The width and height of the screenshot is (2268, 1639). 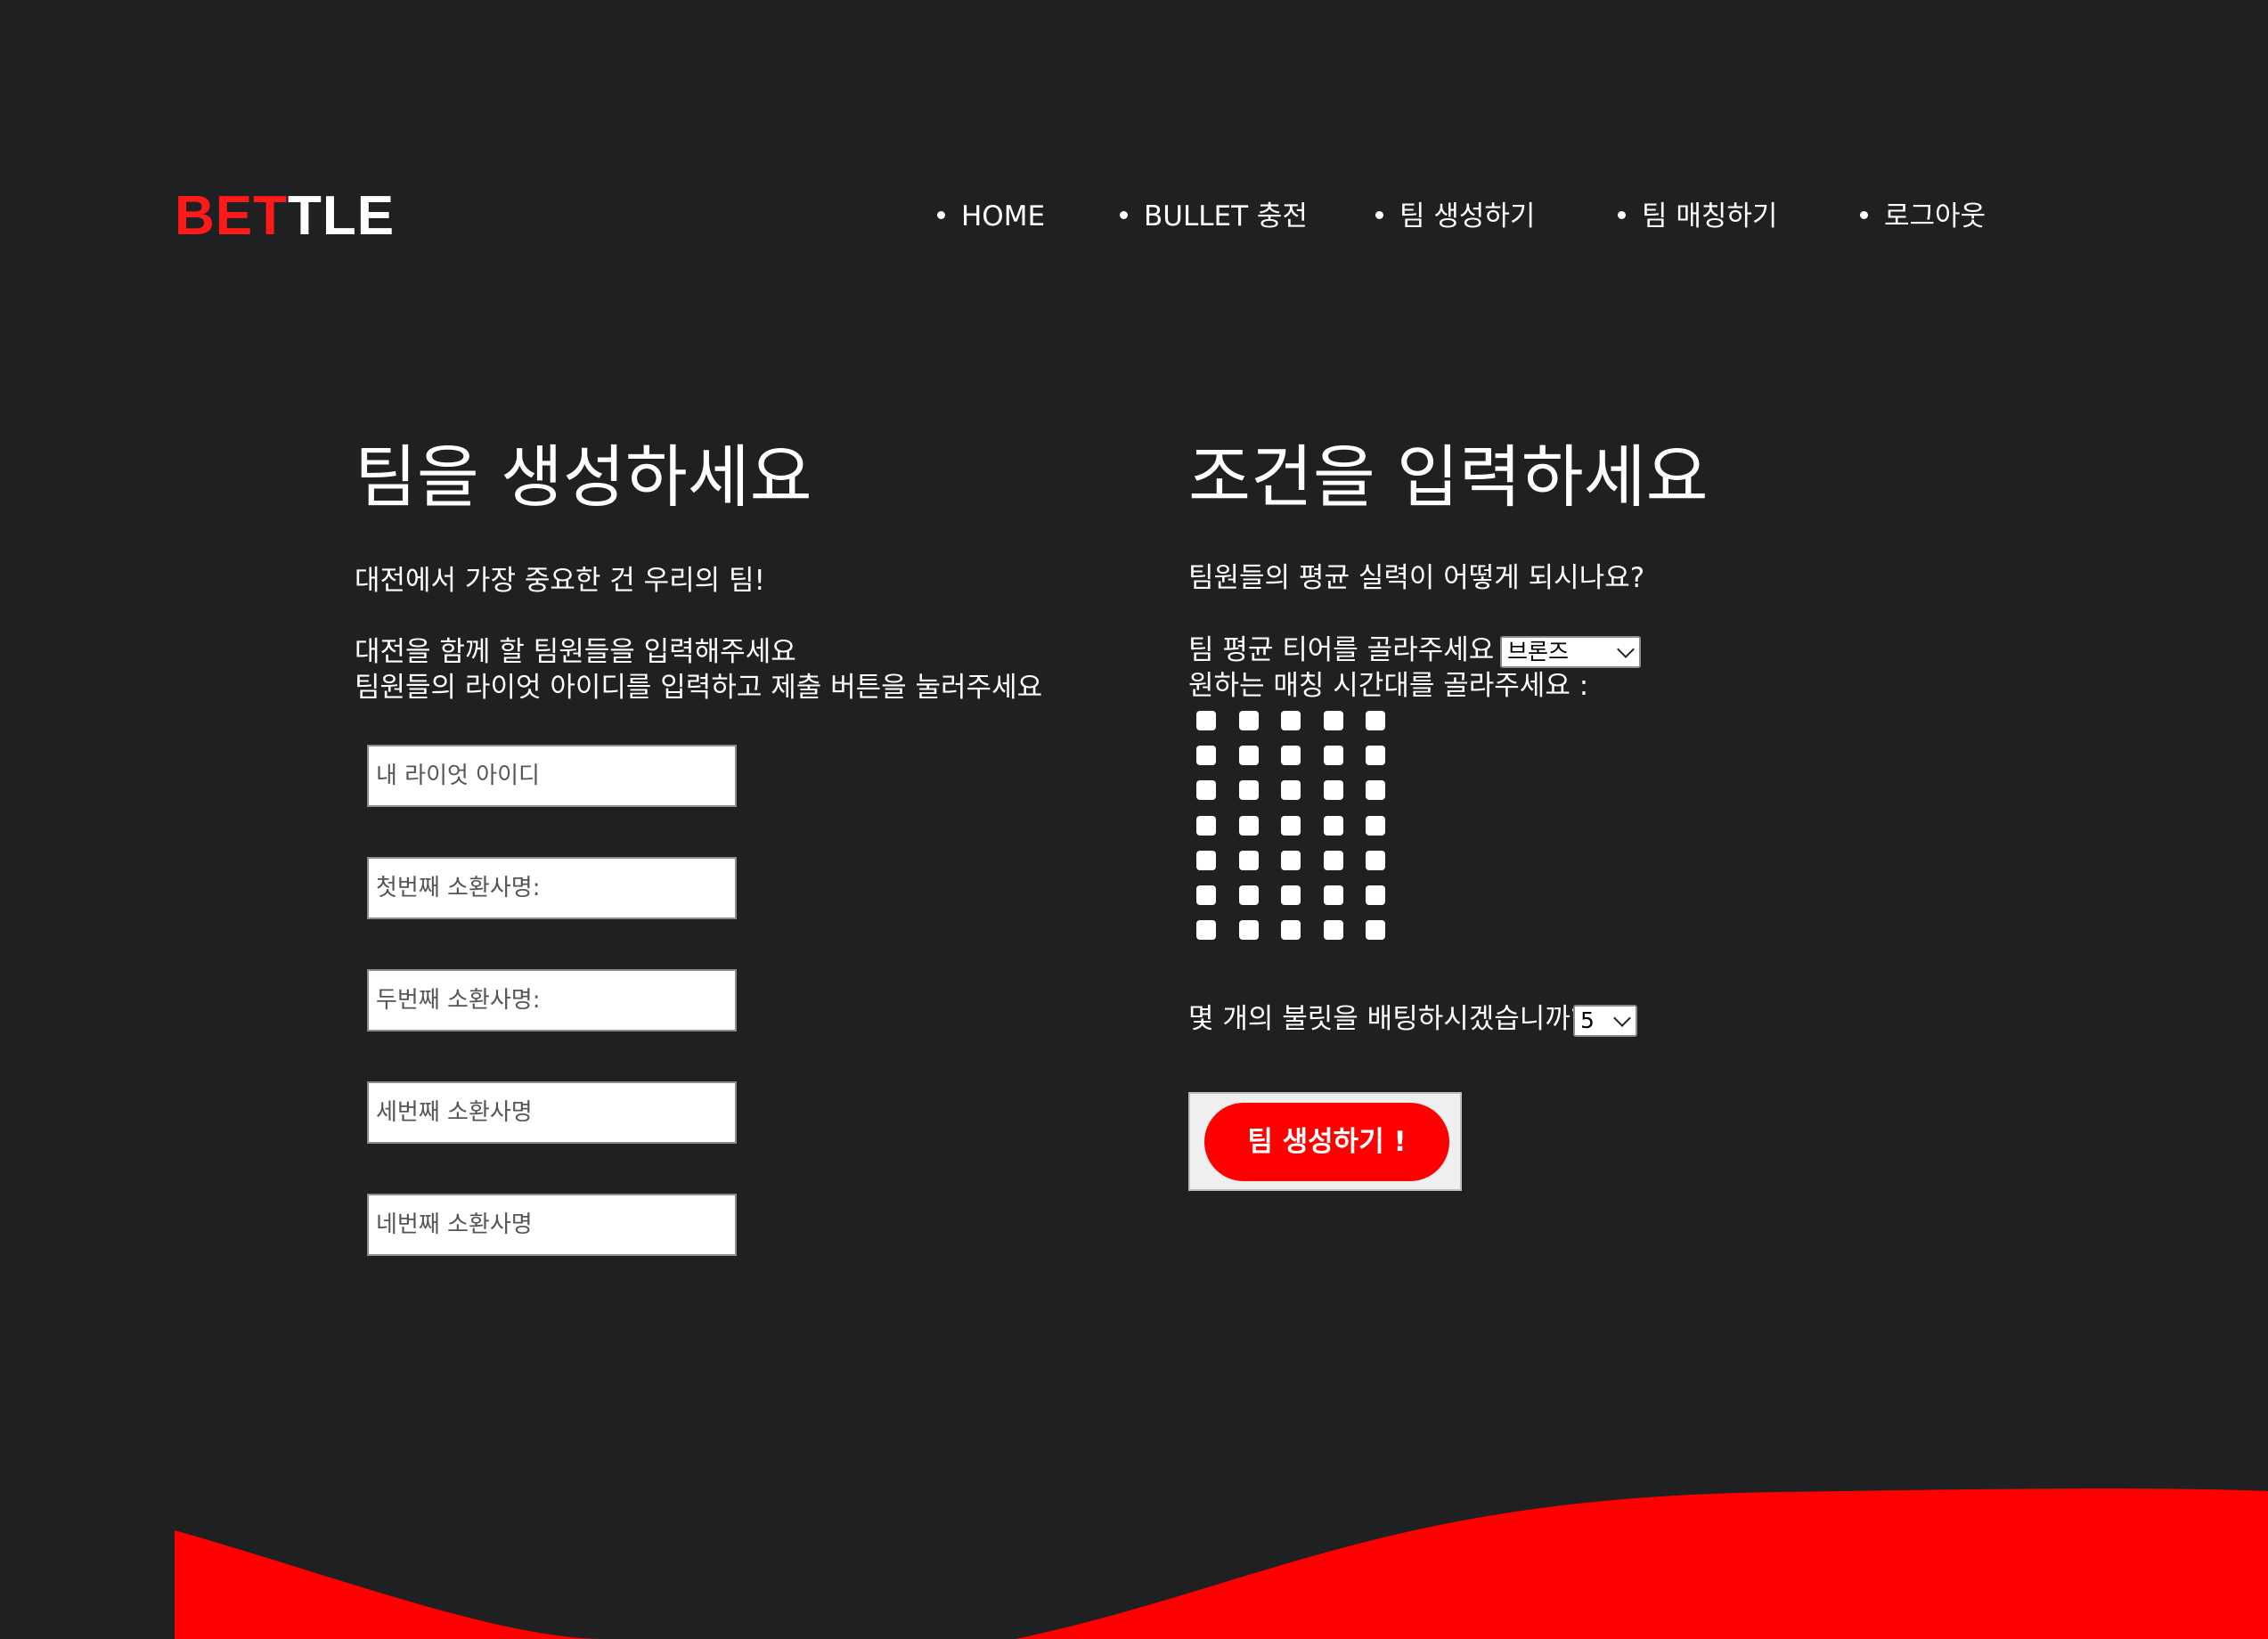 I want to click on summoner-2-input, so click(x=552, y=1000).